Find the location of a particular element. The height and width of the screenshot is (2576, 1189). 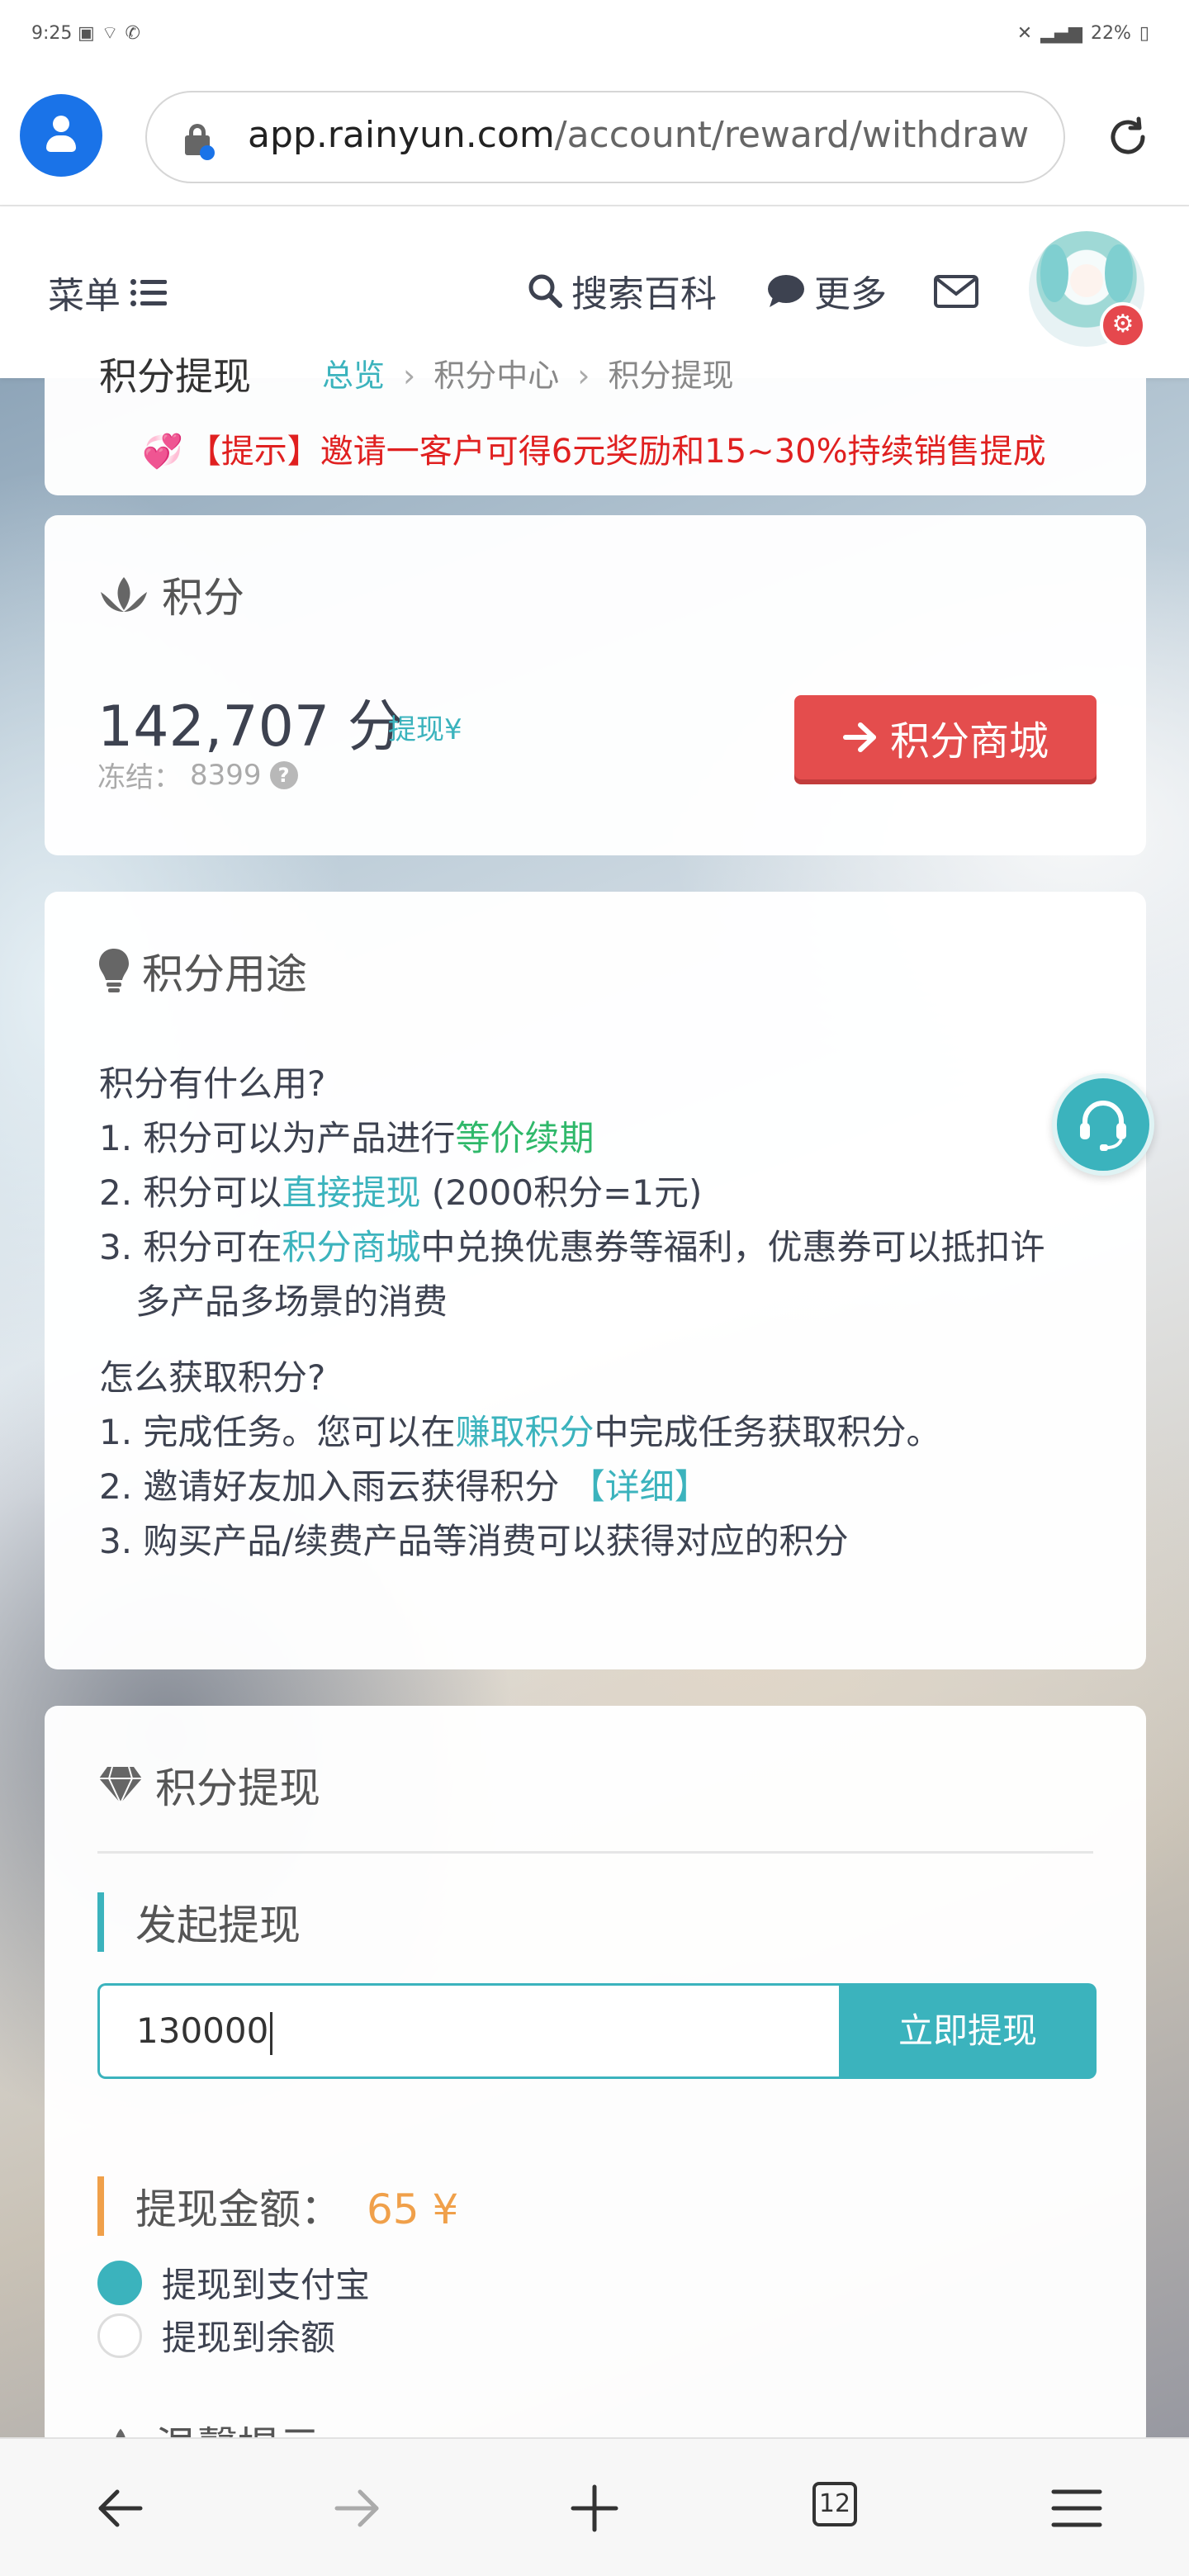

battery-icon: ▯ is located at coordinates (1144, 33).